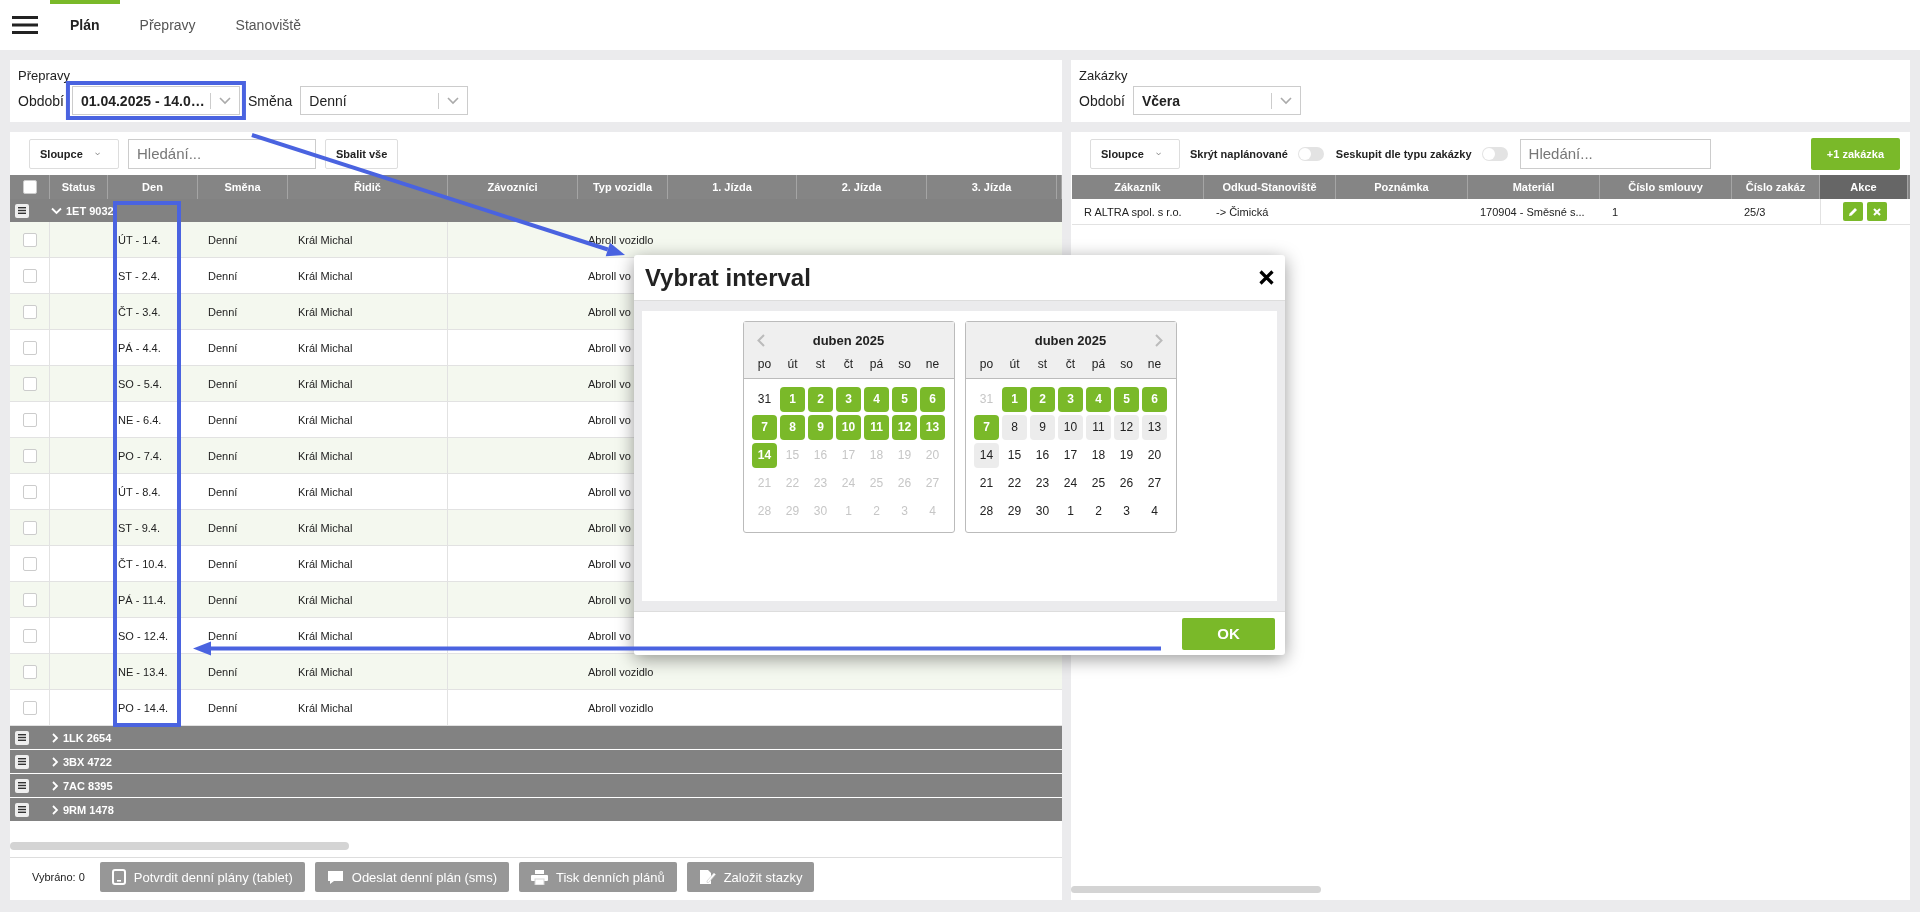 Image resolution: width=1920 pixels, height=912 pixels. Describe the element at coordinates (1876, 211) in the screenshot. I see `delete-button` at that location.